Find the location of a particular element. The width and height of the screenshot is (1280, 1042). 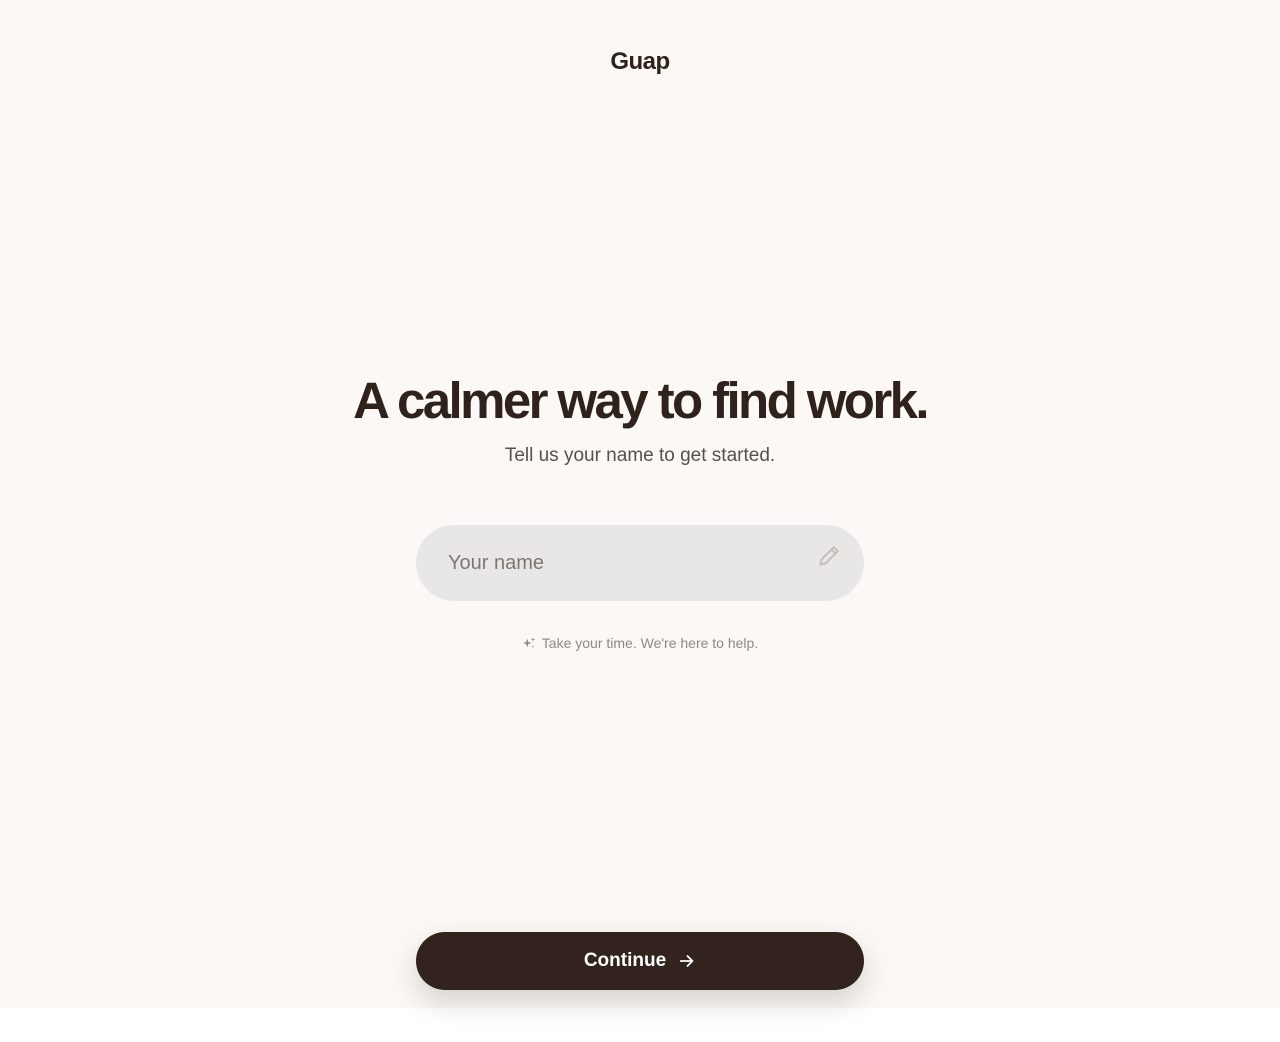

page-headline: A calmer way to find work. is located at coordinates (641, 400).